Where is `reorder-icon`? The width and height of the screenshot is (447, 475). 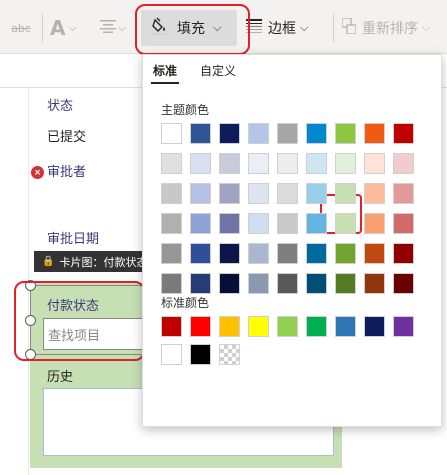
reorder-icon is located at coordinates (349, 27).